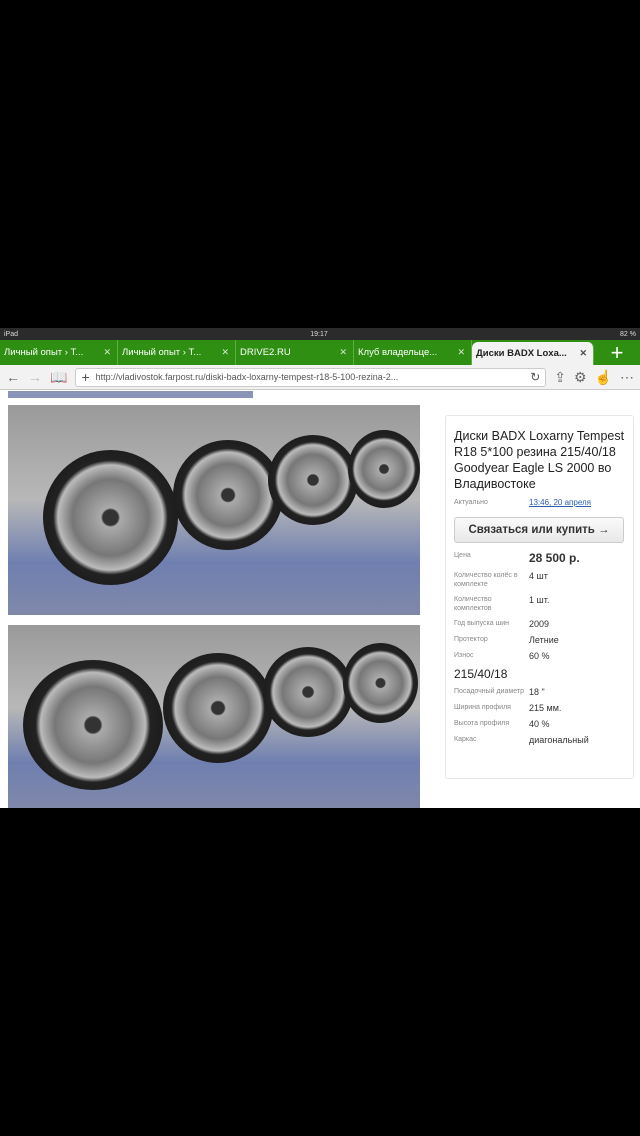 The image size is (640, 1136). I want to click on new-tab-button: +, so click(617, 352).